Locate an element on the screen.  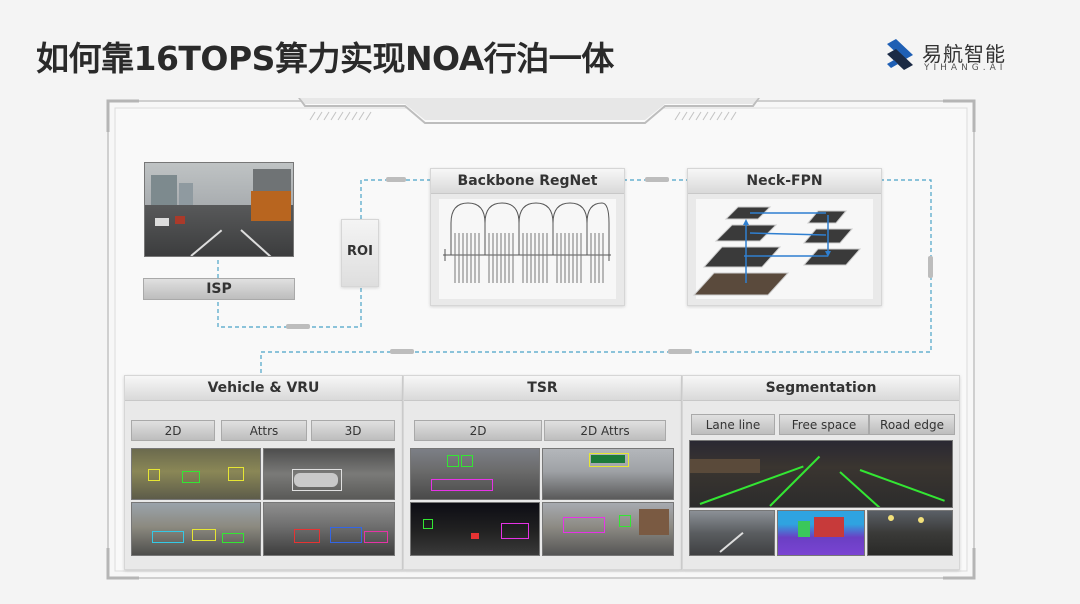
roi-label: ROI is located at coordinates (360, 251).